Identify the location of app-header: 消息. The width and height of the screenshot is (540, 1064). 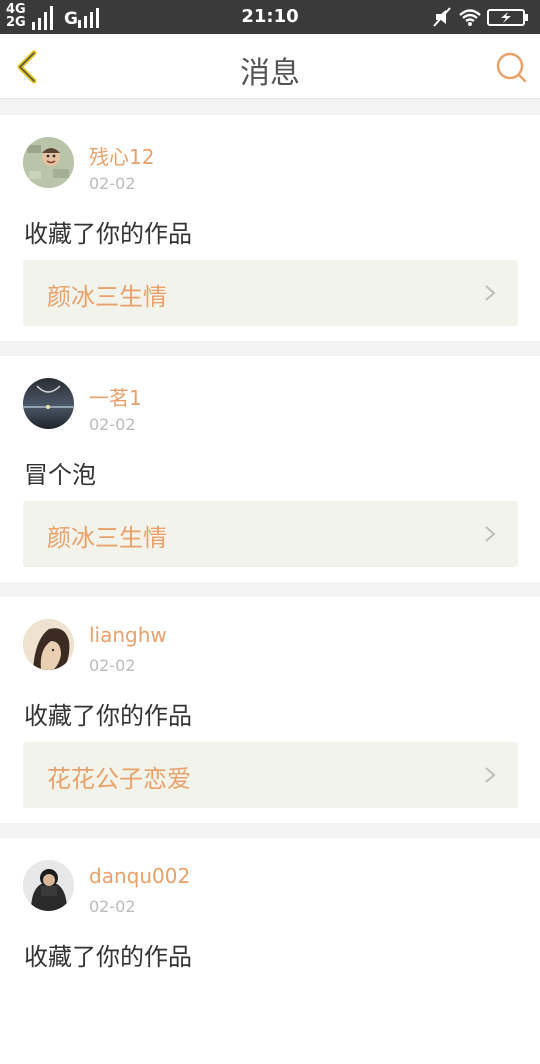
(270, 66).